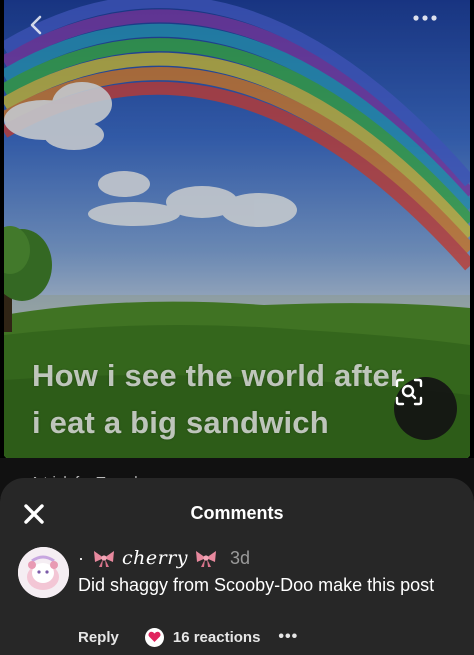  I want to click on avatar, so click(43, 572).